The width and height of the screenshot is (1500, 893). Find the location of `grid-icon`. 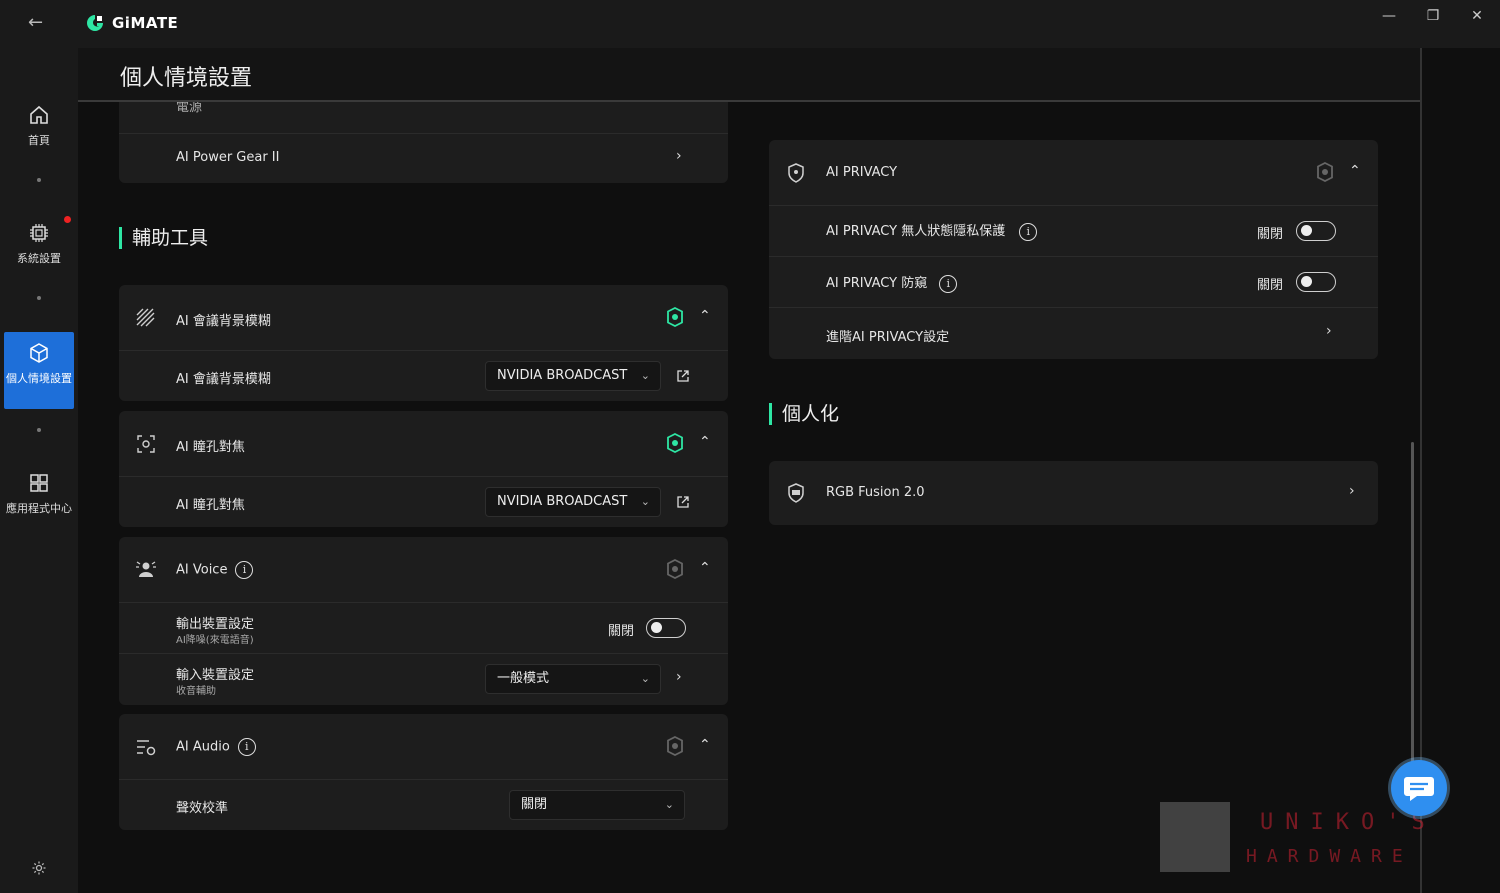

grid-icon is located at coordinates (39, 483).